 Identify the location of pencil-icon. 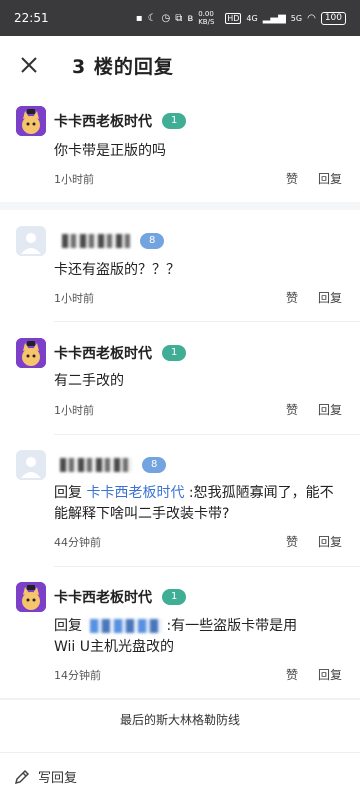
(22, 776).